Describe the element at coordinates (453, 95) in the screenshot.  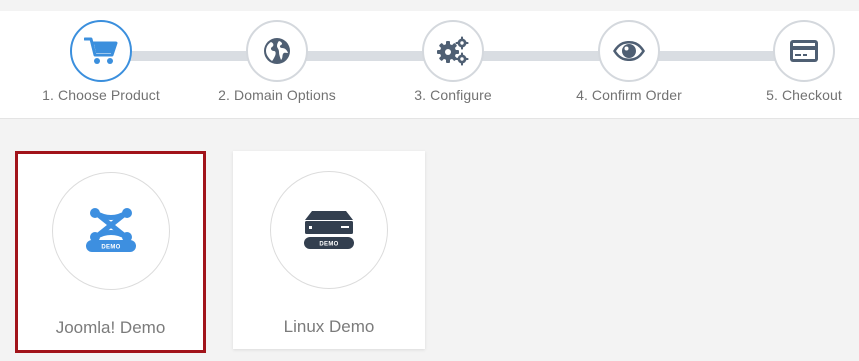
I see `step-label: 3. Configure` at that location.